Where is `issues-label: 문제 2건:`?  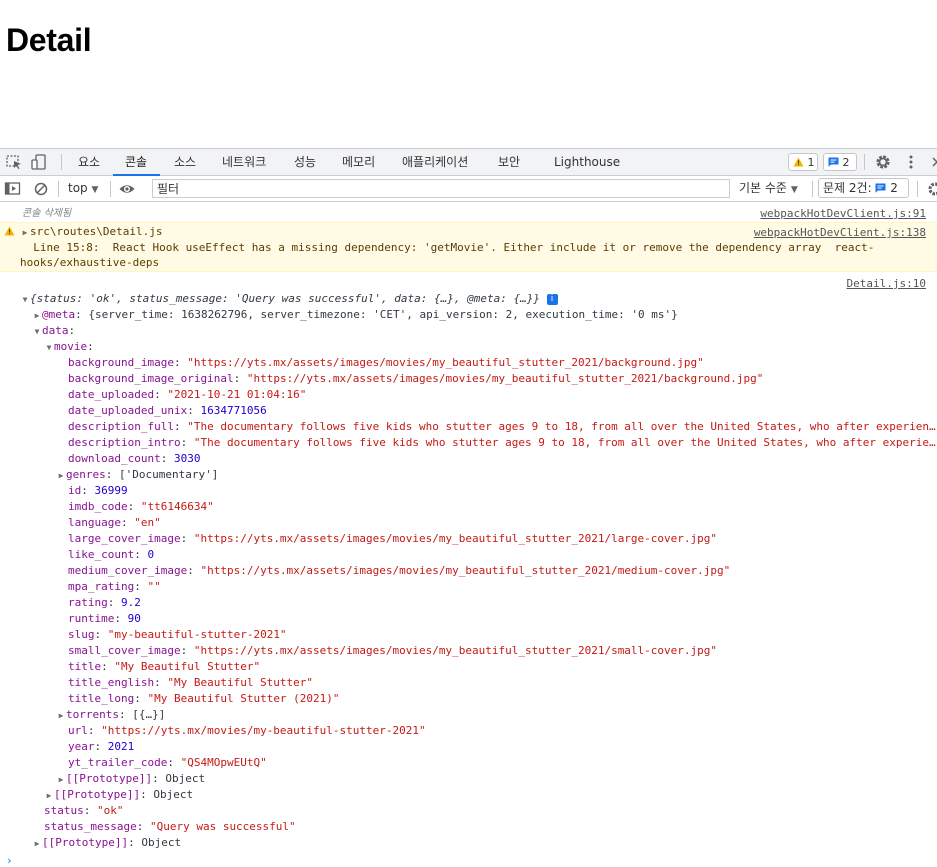
issues-label: 문제 2건: is located at coordinates (847, 188).